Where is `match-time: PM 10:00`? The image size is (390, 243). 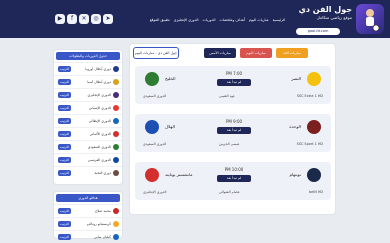
match-time: PM 10:00 is located at coordinates (234, 169).